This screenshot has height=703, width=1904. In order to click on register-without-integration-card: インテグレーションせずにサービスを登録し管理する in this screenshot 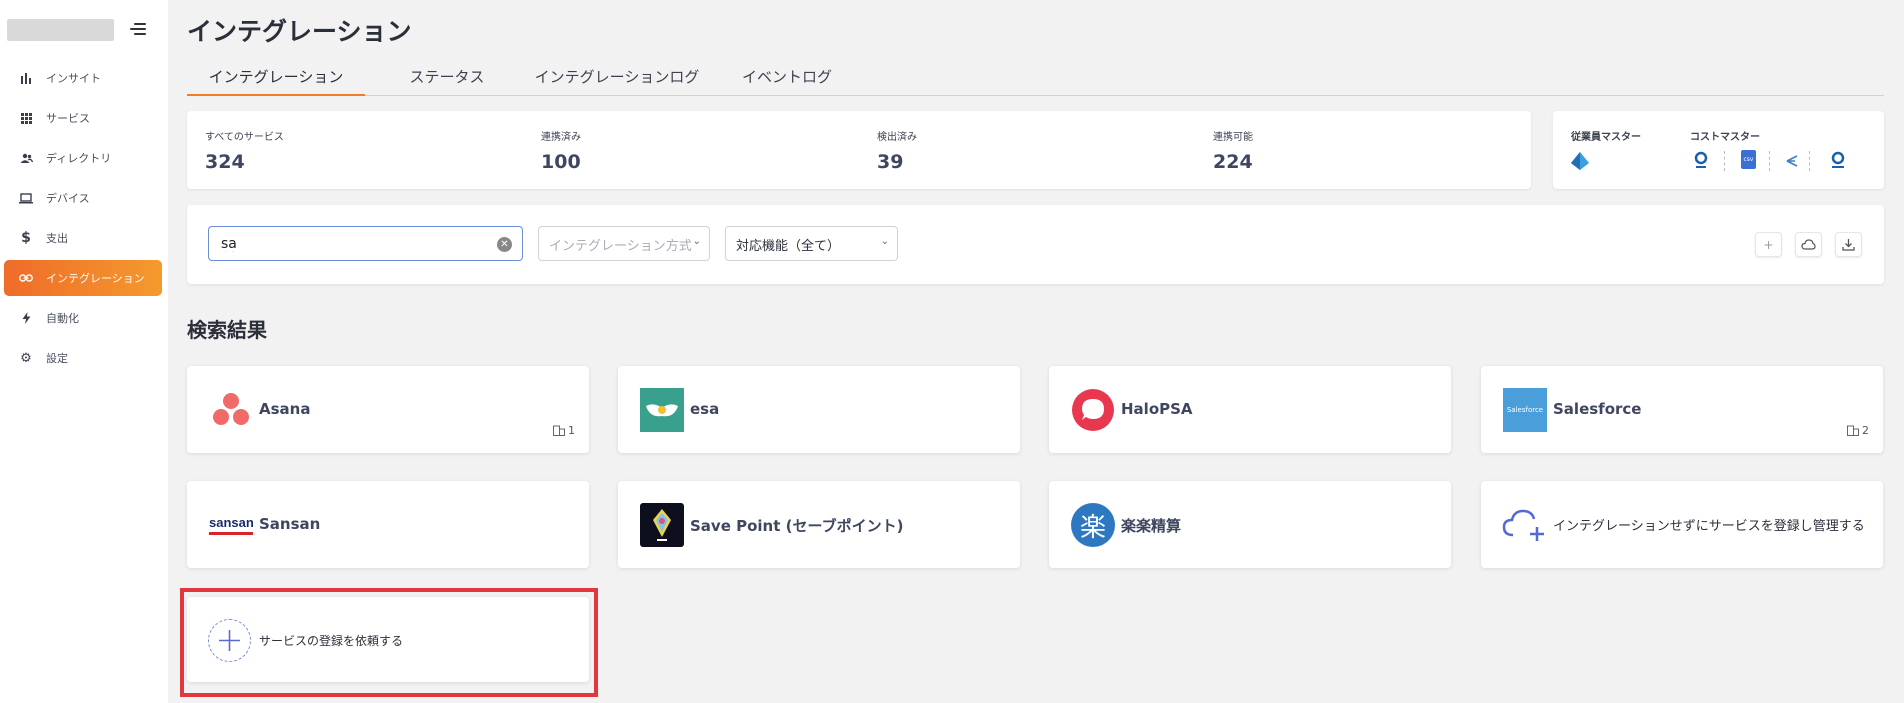, I will do `click(1682, 524)`.